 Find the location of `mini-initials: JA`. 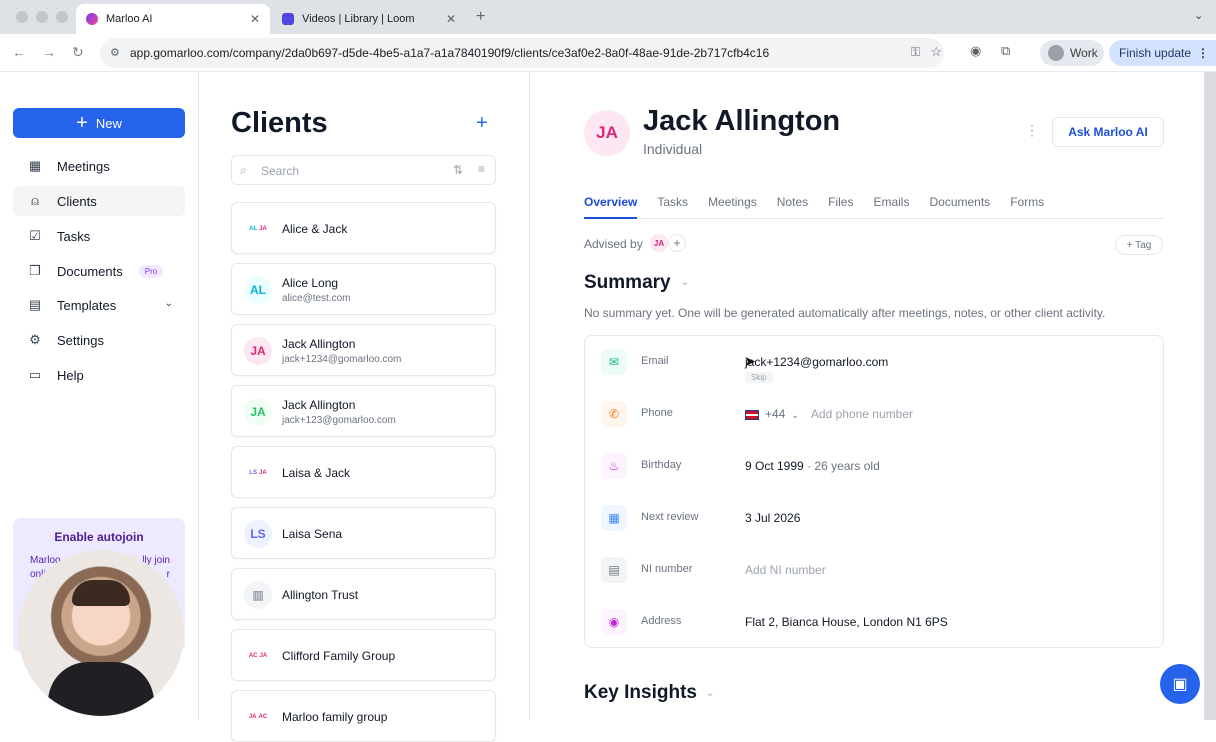

mini-initials: JA is located at coordinates (263, 473).